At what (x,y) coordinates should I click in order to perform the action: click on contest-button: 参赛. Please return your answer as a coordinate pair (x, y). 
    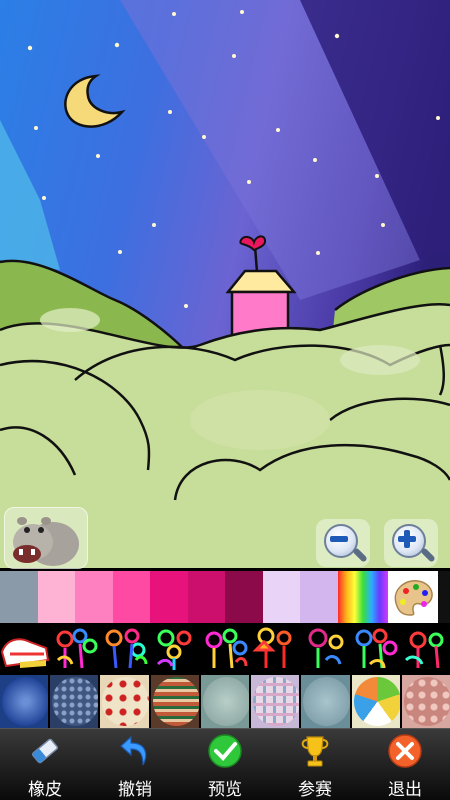
    Looking at the image, I should click on (315, 764).